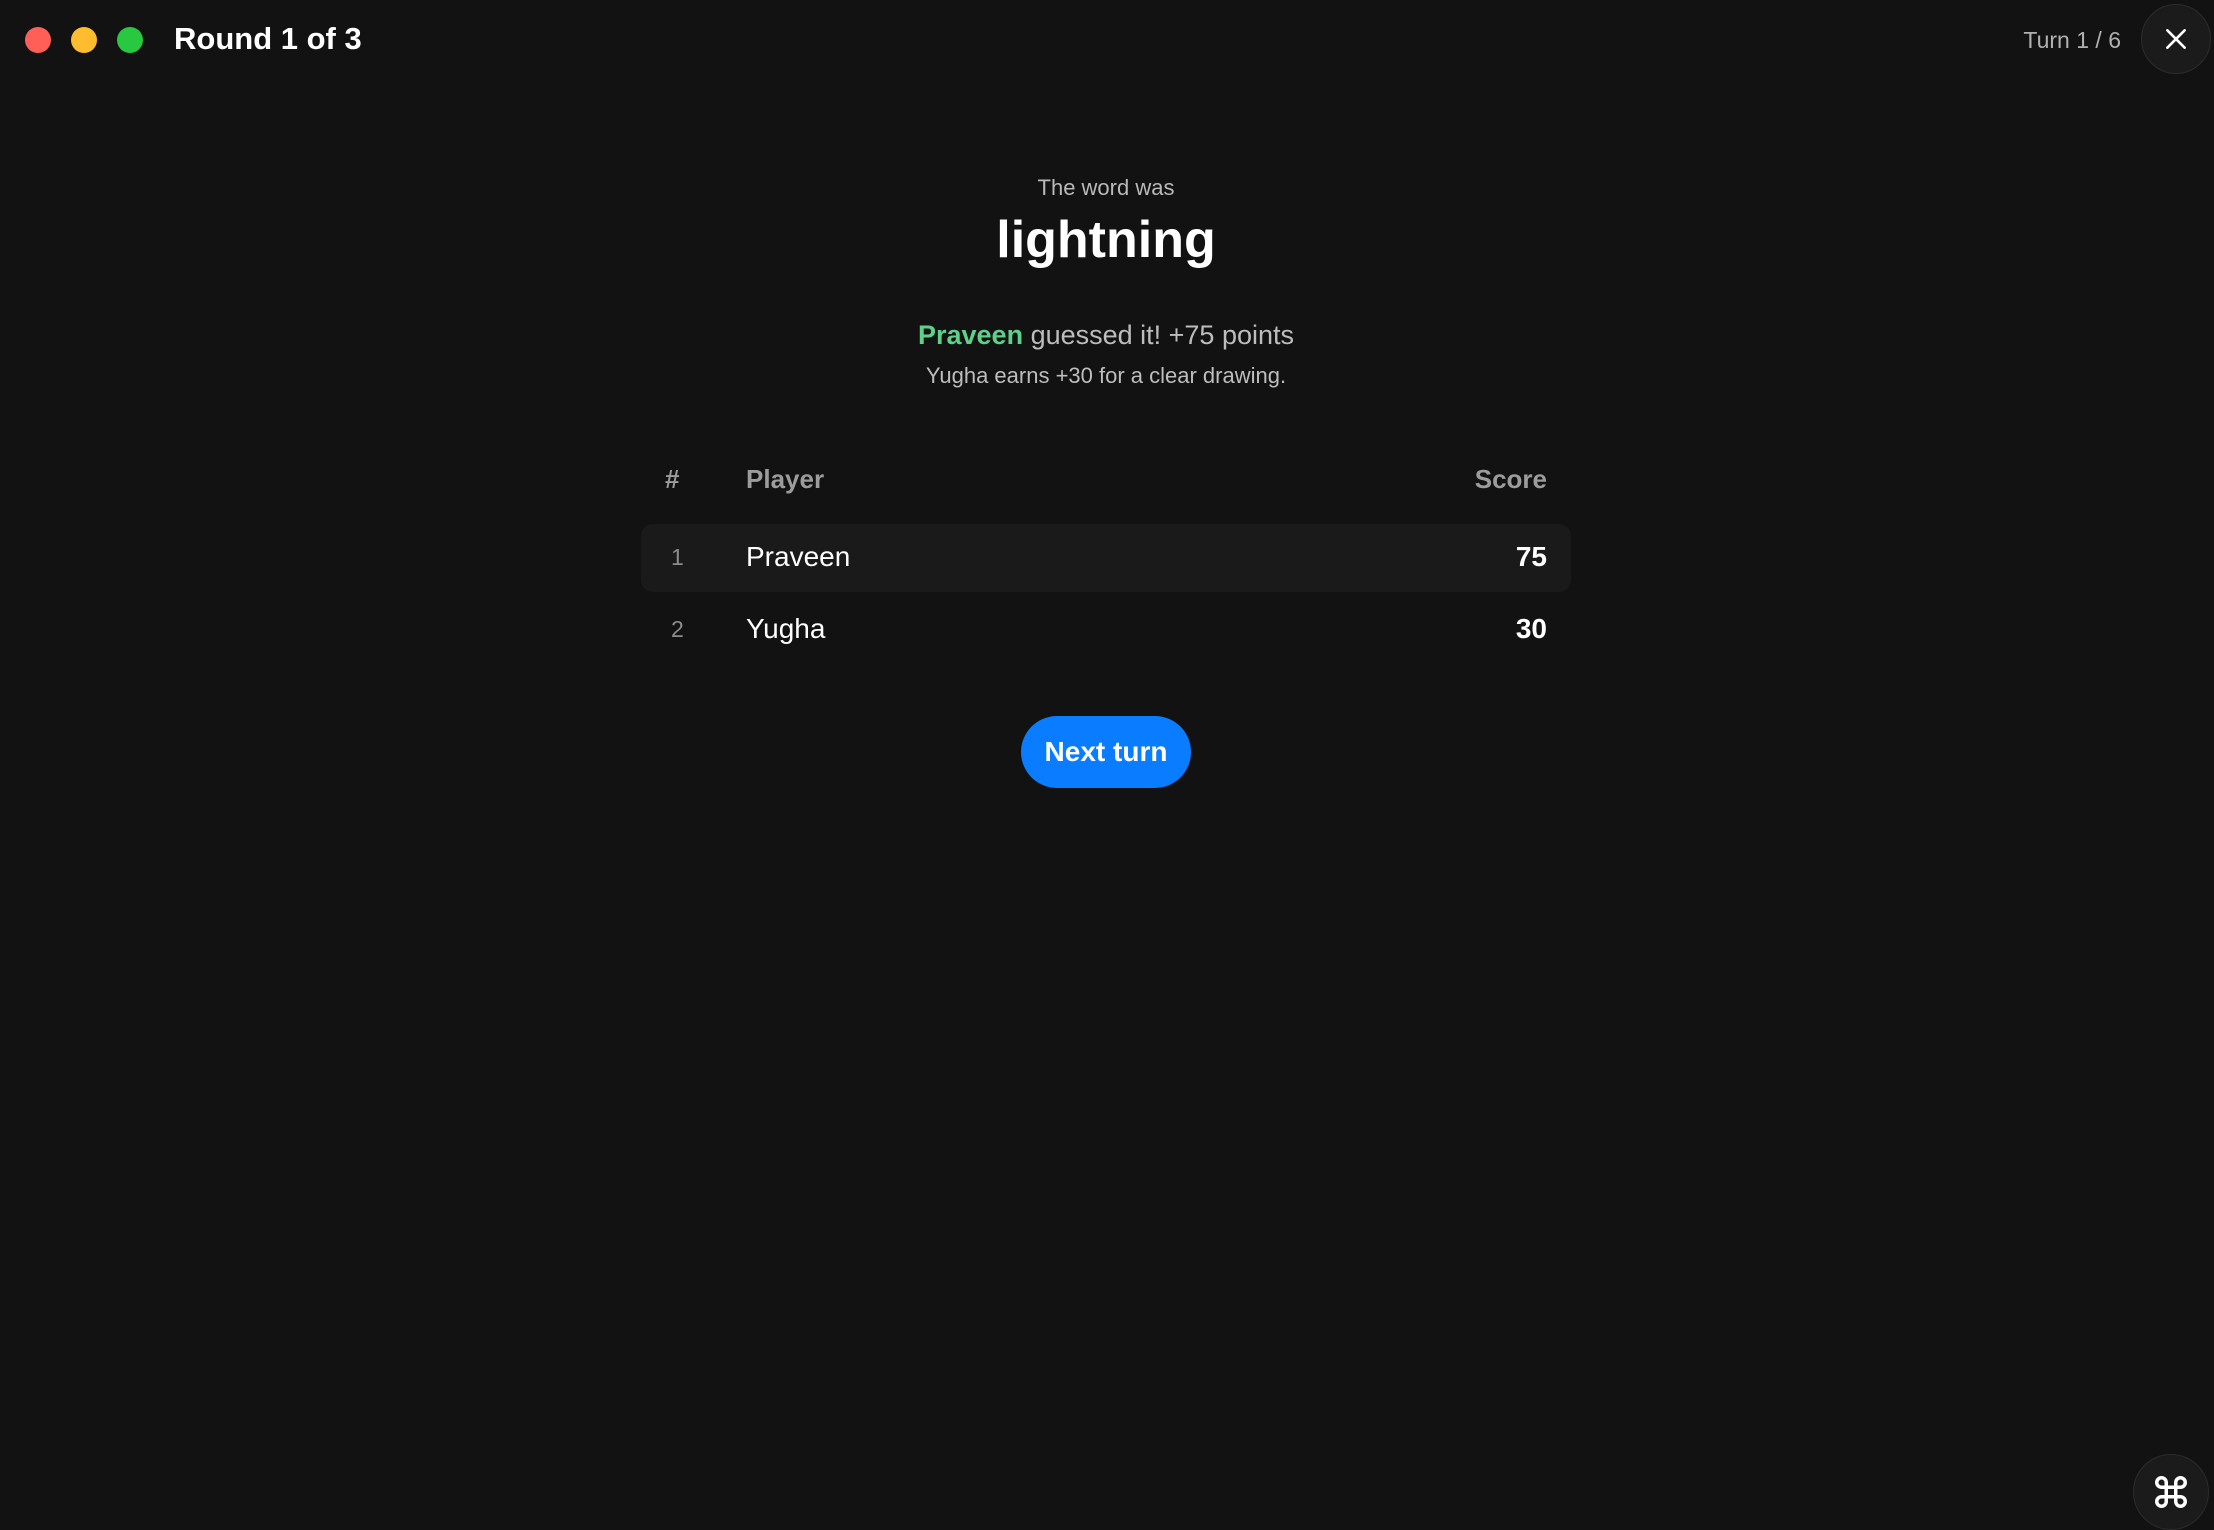 This screenshot has width=2214, height=1530. What do you see at coordinates (798, 556) in the screenshot?
I see `player-name: Praveen` at bounding box center [798, 556].